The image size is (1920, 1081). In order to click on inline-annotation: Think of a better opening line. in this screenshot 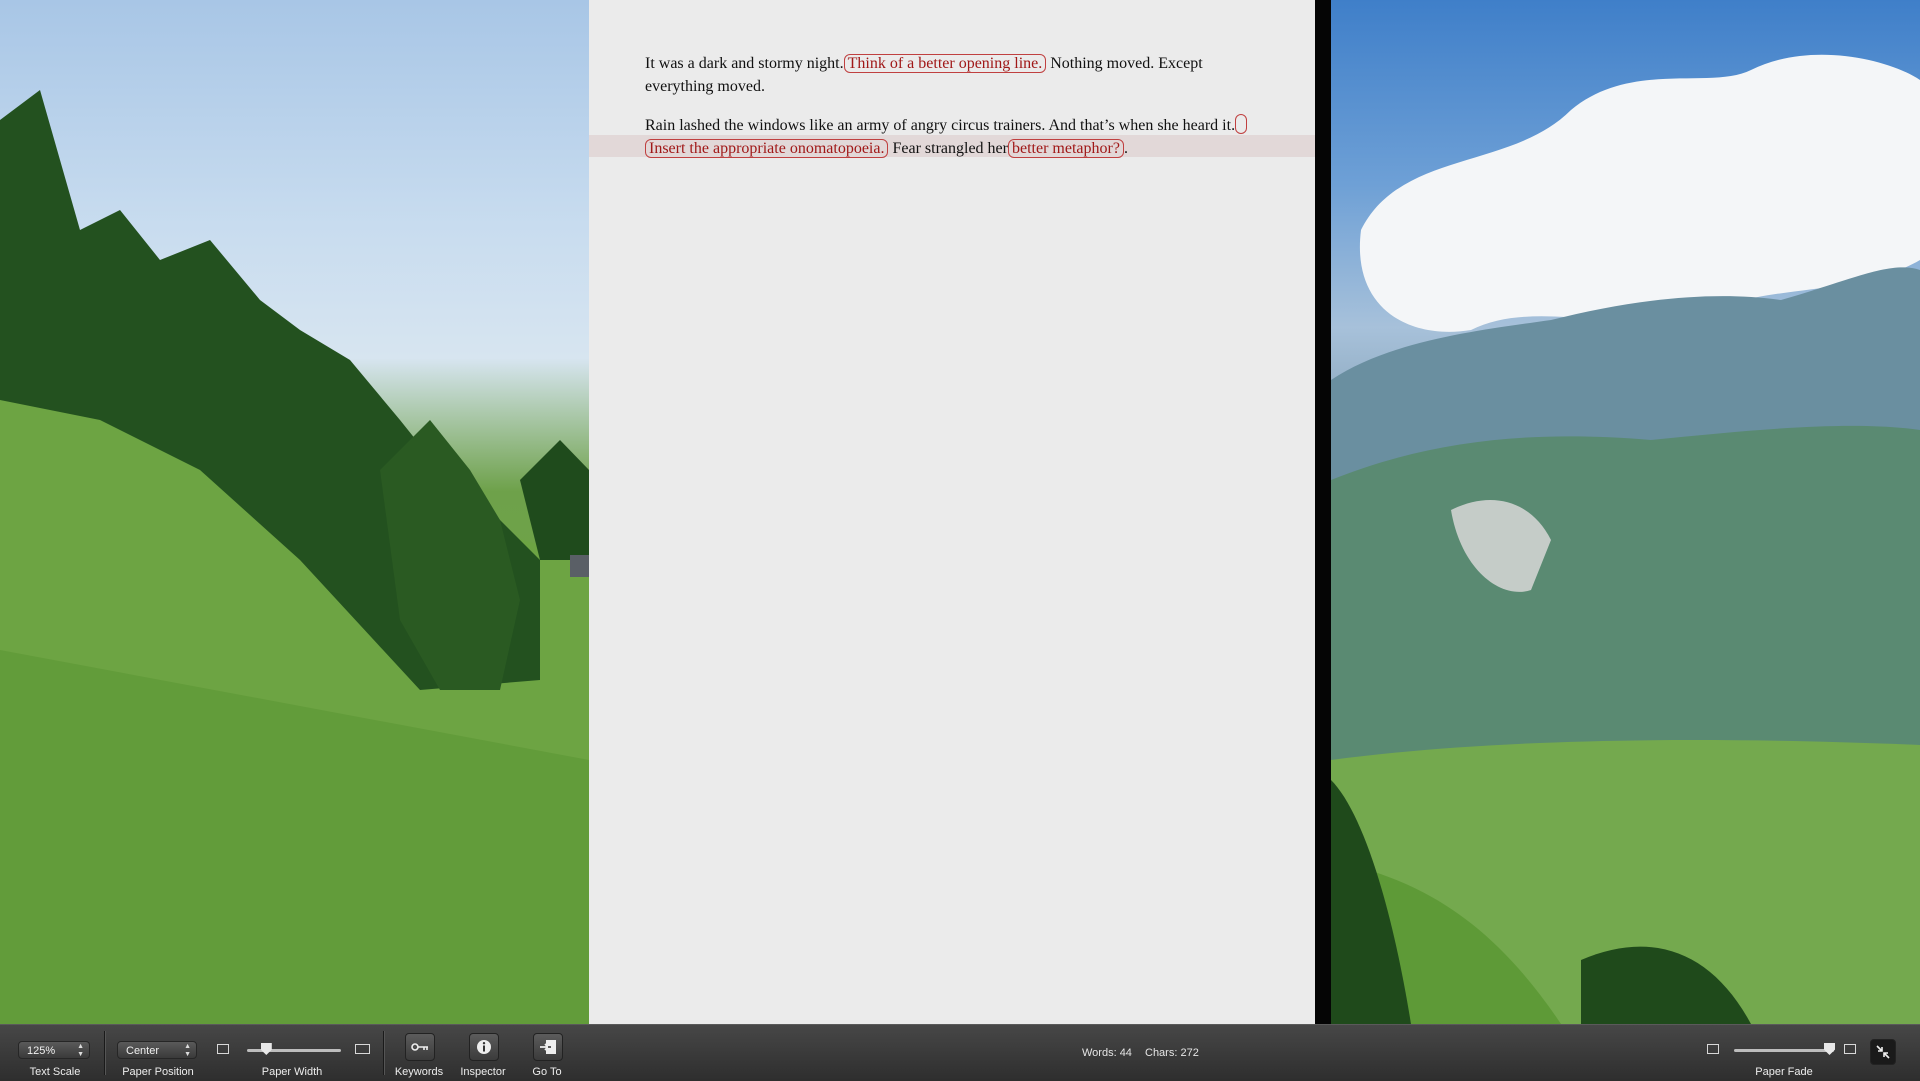, I will do `click(945, 63)`.